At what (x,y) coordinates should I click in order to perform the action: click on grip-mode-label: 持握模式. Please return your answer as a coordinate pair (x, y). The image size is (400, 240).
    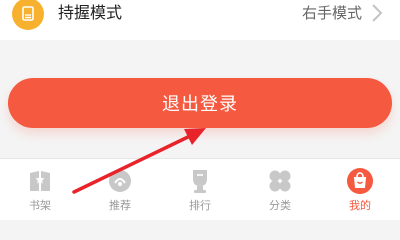
    Looking at the image, I should click on (90, 12).